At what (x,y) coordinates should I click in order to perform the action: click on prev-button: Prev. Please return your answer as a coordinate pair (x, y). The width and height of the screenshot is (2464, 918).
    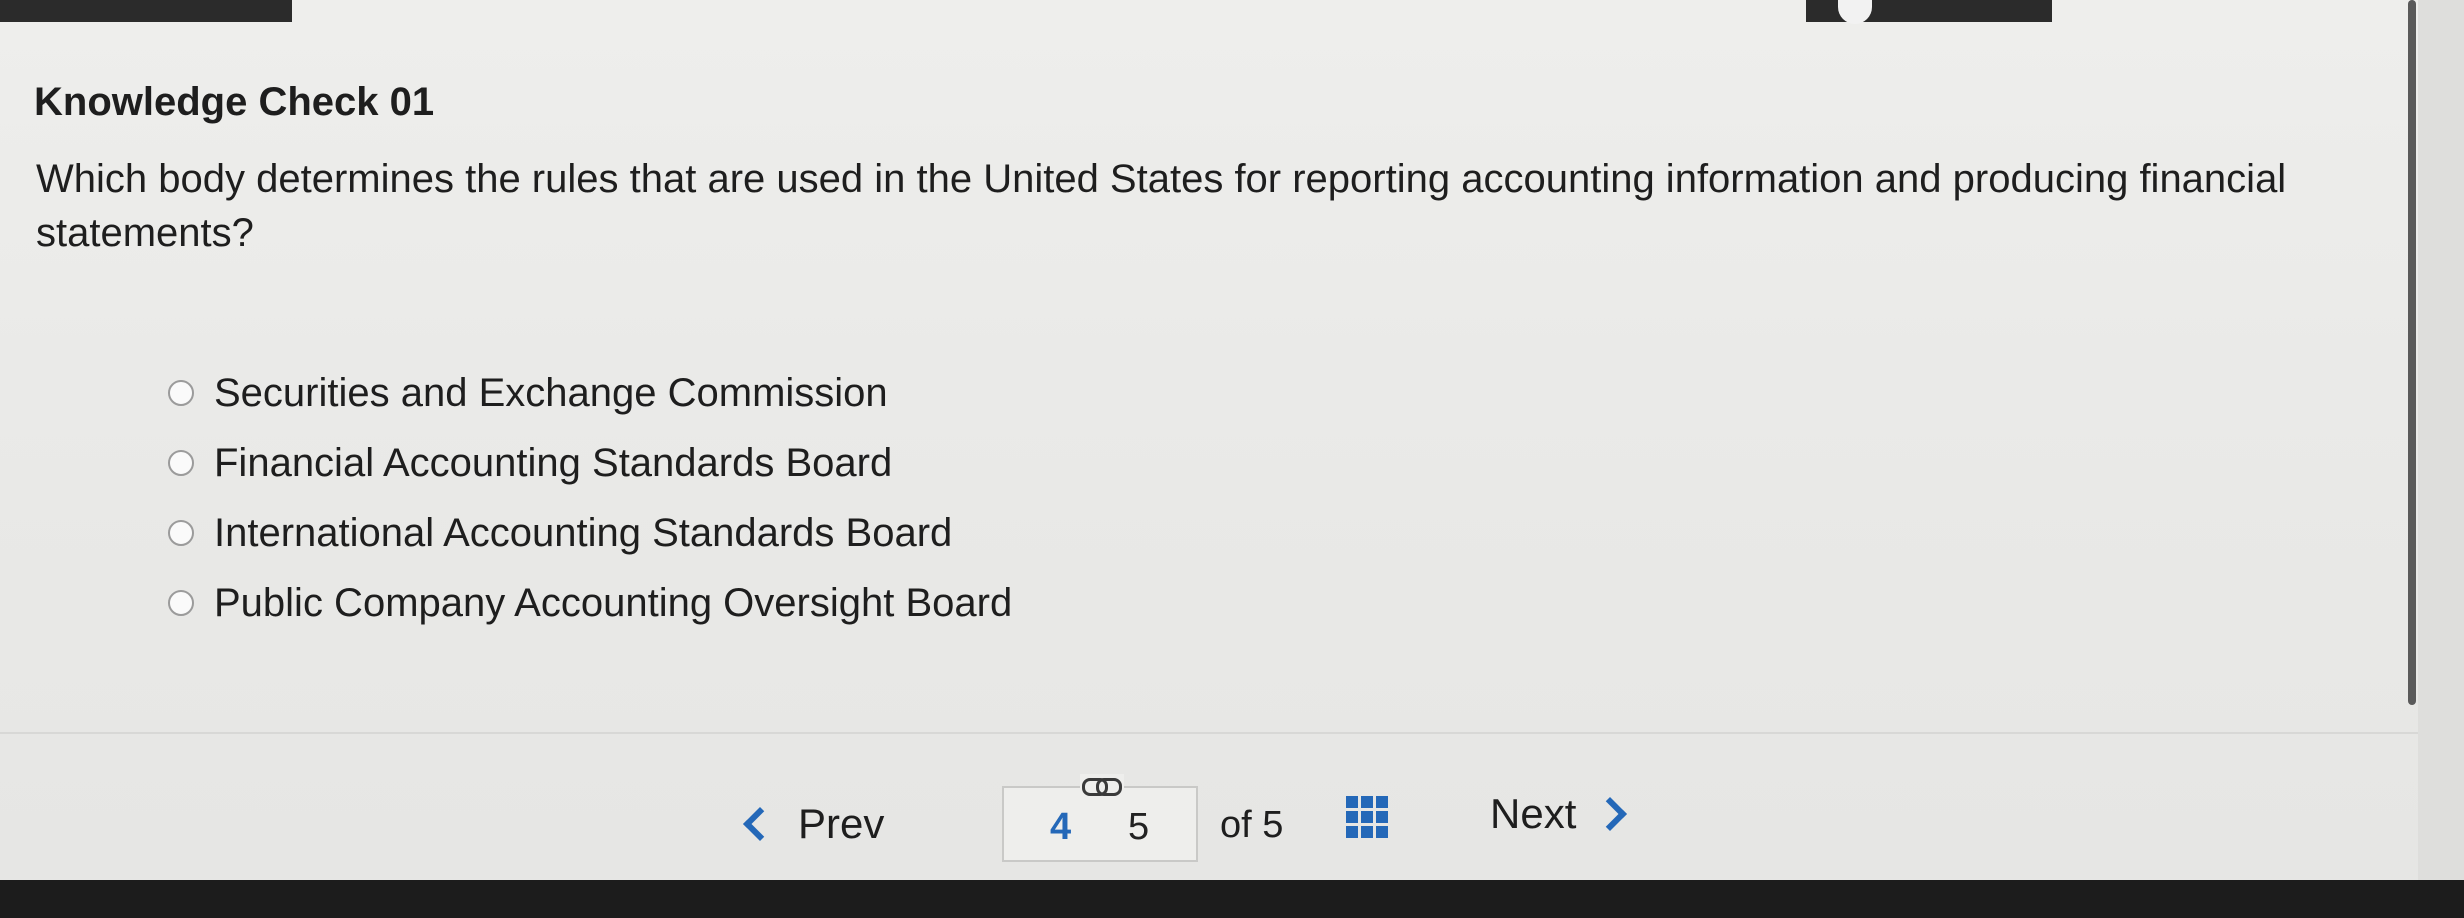
    Looking at the image, I should click on (812, 824).